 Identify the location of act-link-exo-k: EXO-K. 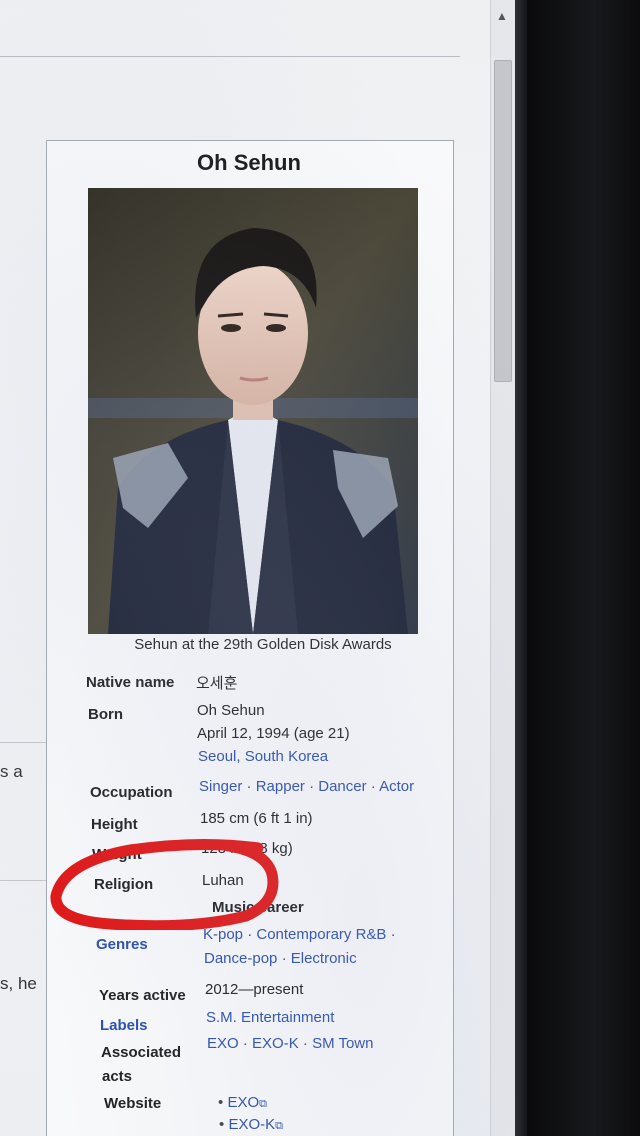
(275, 1043).